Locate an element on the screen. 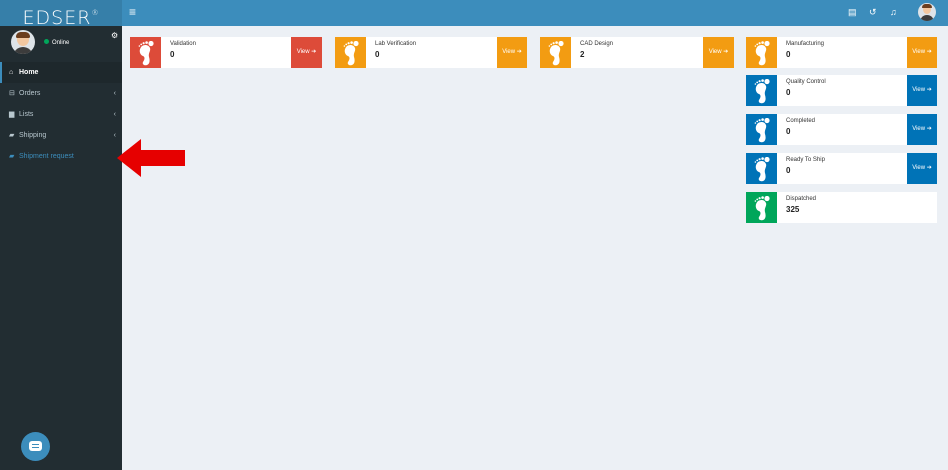  manufacturing-box: Manufacturing 0 View ➔ is located at coordinates (841, 52).